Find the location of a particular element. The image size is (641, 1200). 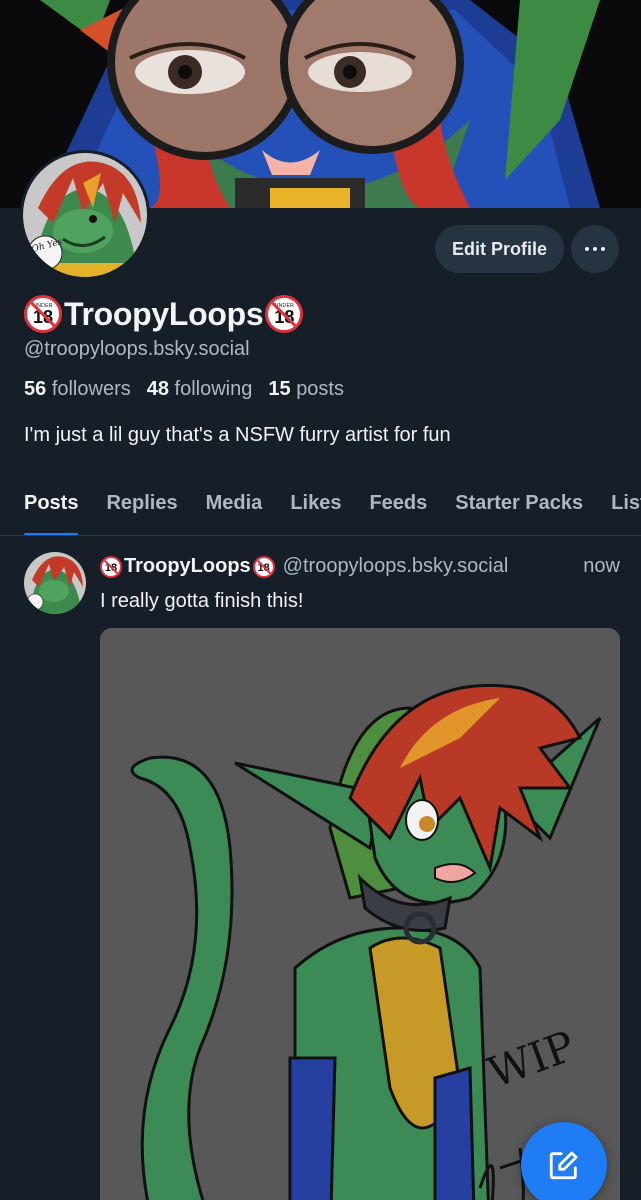

edit-pencil-icon is located at coordinates (563, 1165).